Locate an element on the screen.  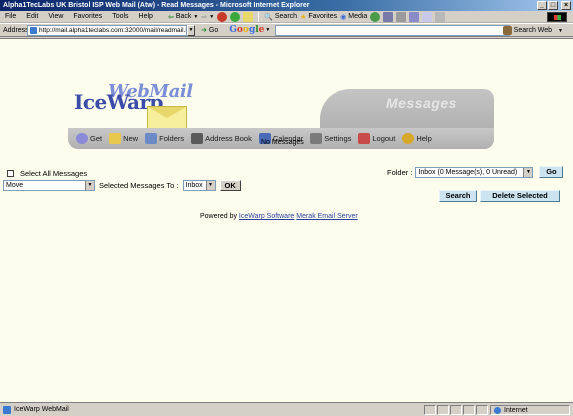
status-text: IceWarp WebMail is located at coordinates (41, 409).